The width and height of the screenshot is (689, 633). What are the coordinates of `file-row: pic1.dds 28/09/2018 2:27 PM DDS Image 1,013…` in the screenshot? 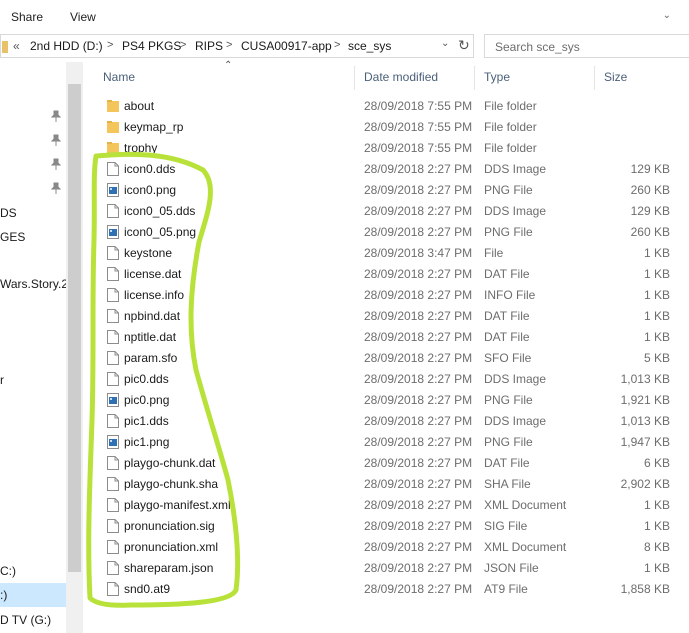 It's located at (387, 421).